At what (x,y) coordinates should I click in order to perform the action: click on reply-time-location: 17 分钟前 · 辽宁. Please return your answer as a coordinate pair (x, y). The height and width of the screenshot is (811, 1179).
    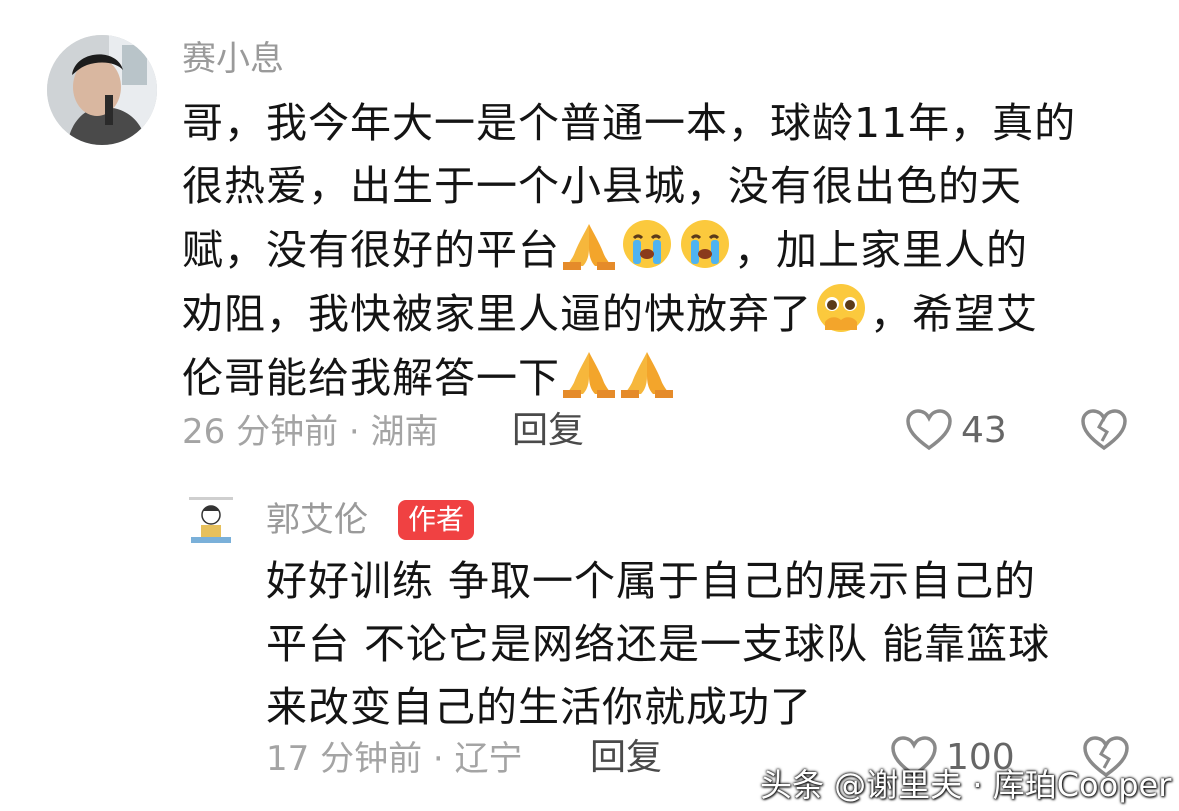
    Looking at the image, I should click on (394, 759).